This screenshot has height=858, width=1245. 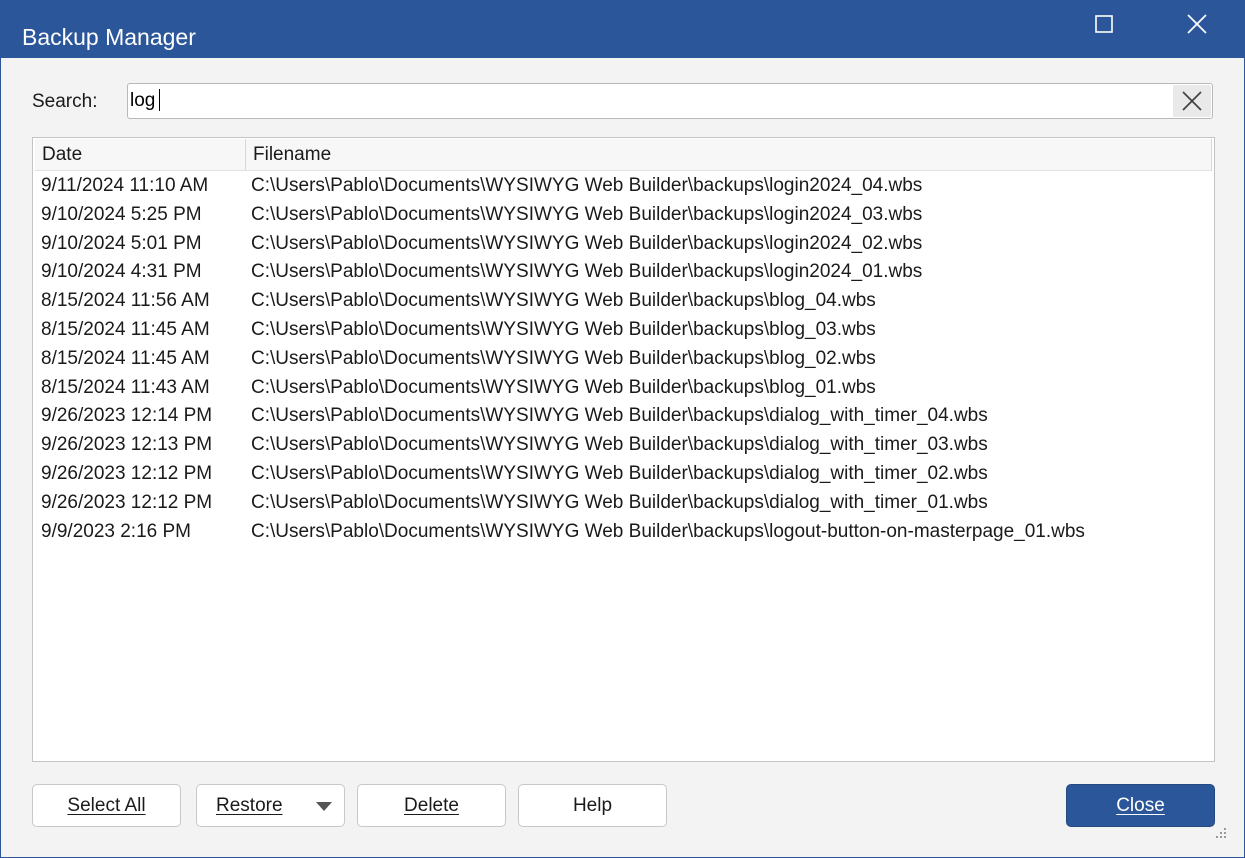 I want to click on close-label: Close, so click(x=1140, y=805).